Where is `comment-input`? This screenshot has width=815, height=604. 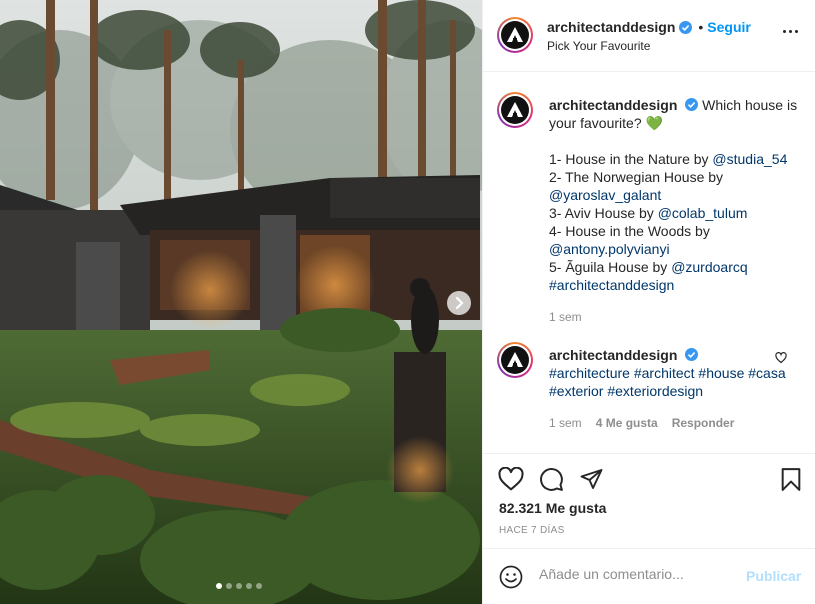 comment-input is located at coordinates (639, 574).